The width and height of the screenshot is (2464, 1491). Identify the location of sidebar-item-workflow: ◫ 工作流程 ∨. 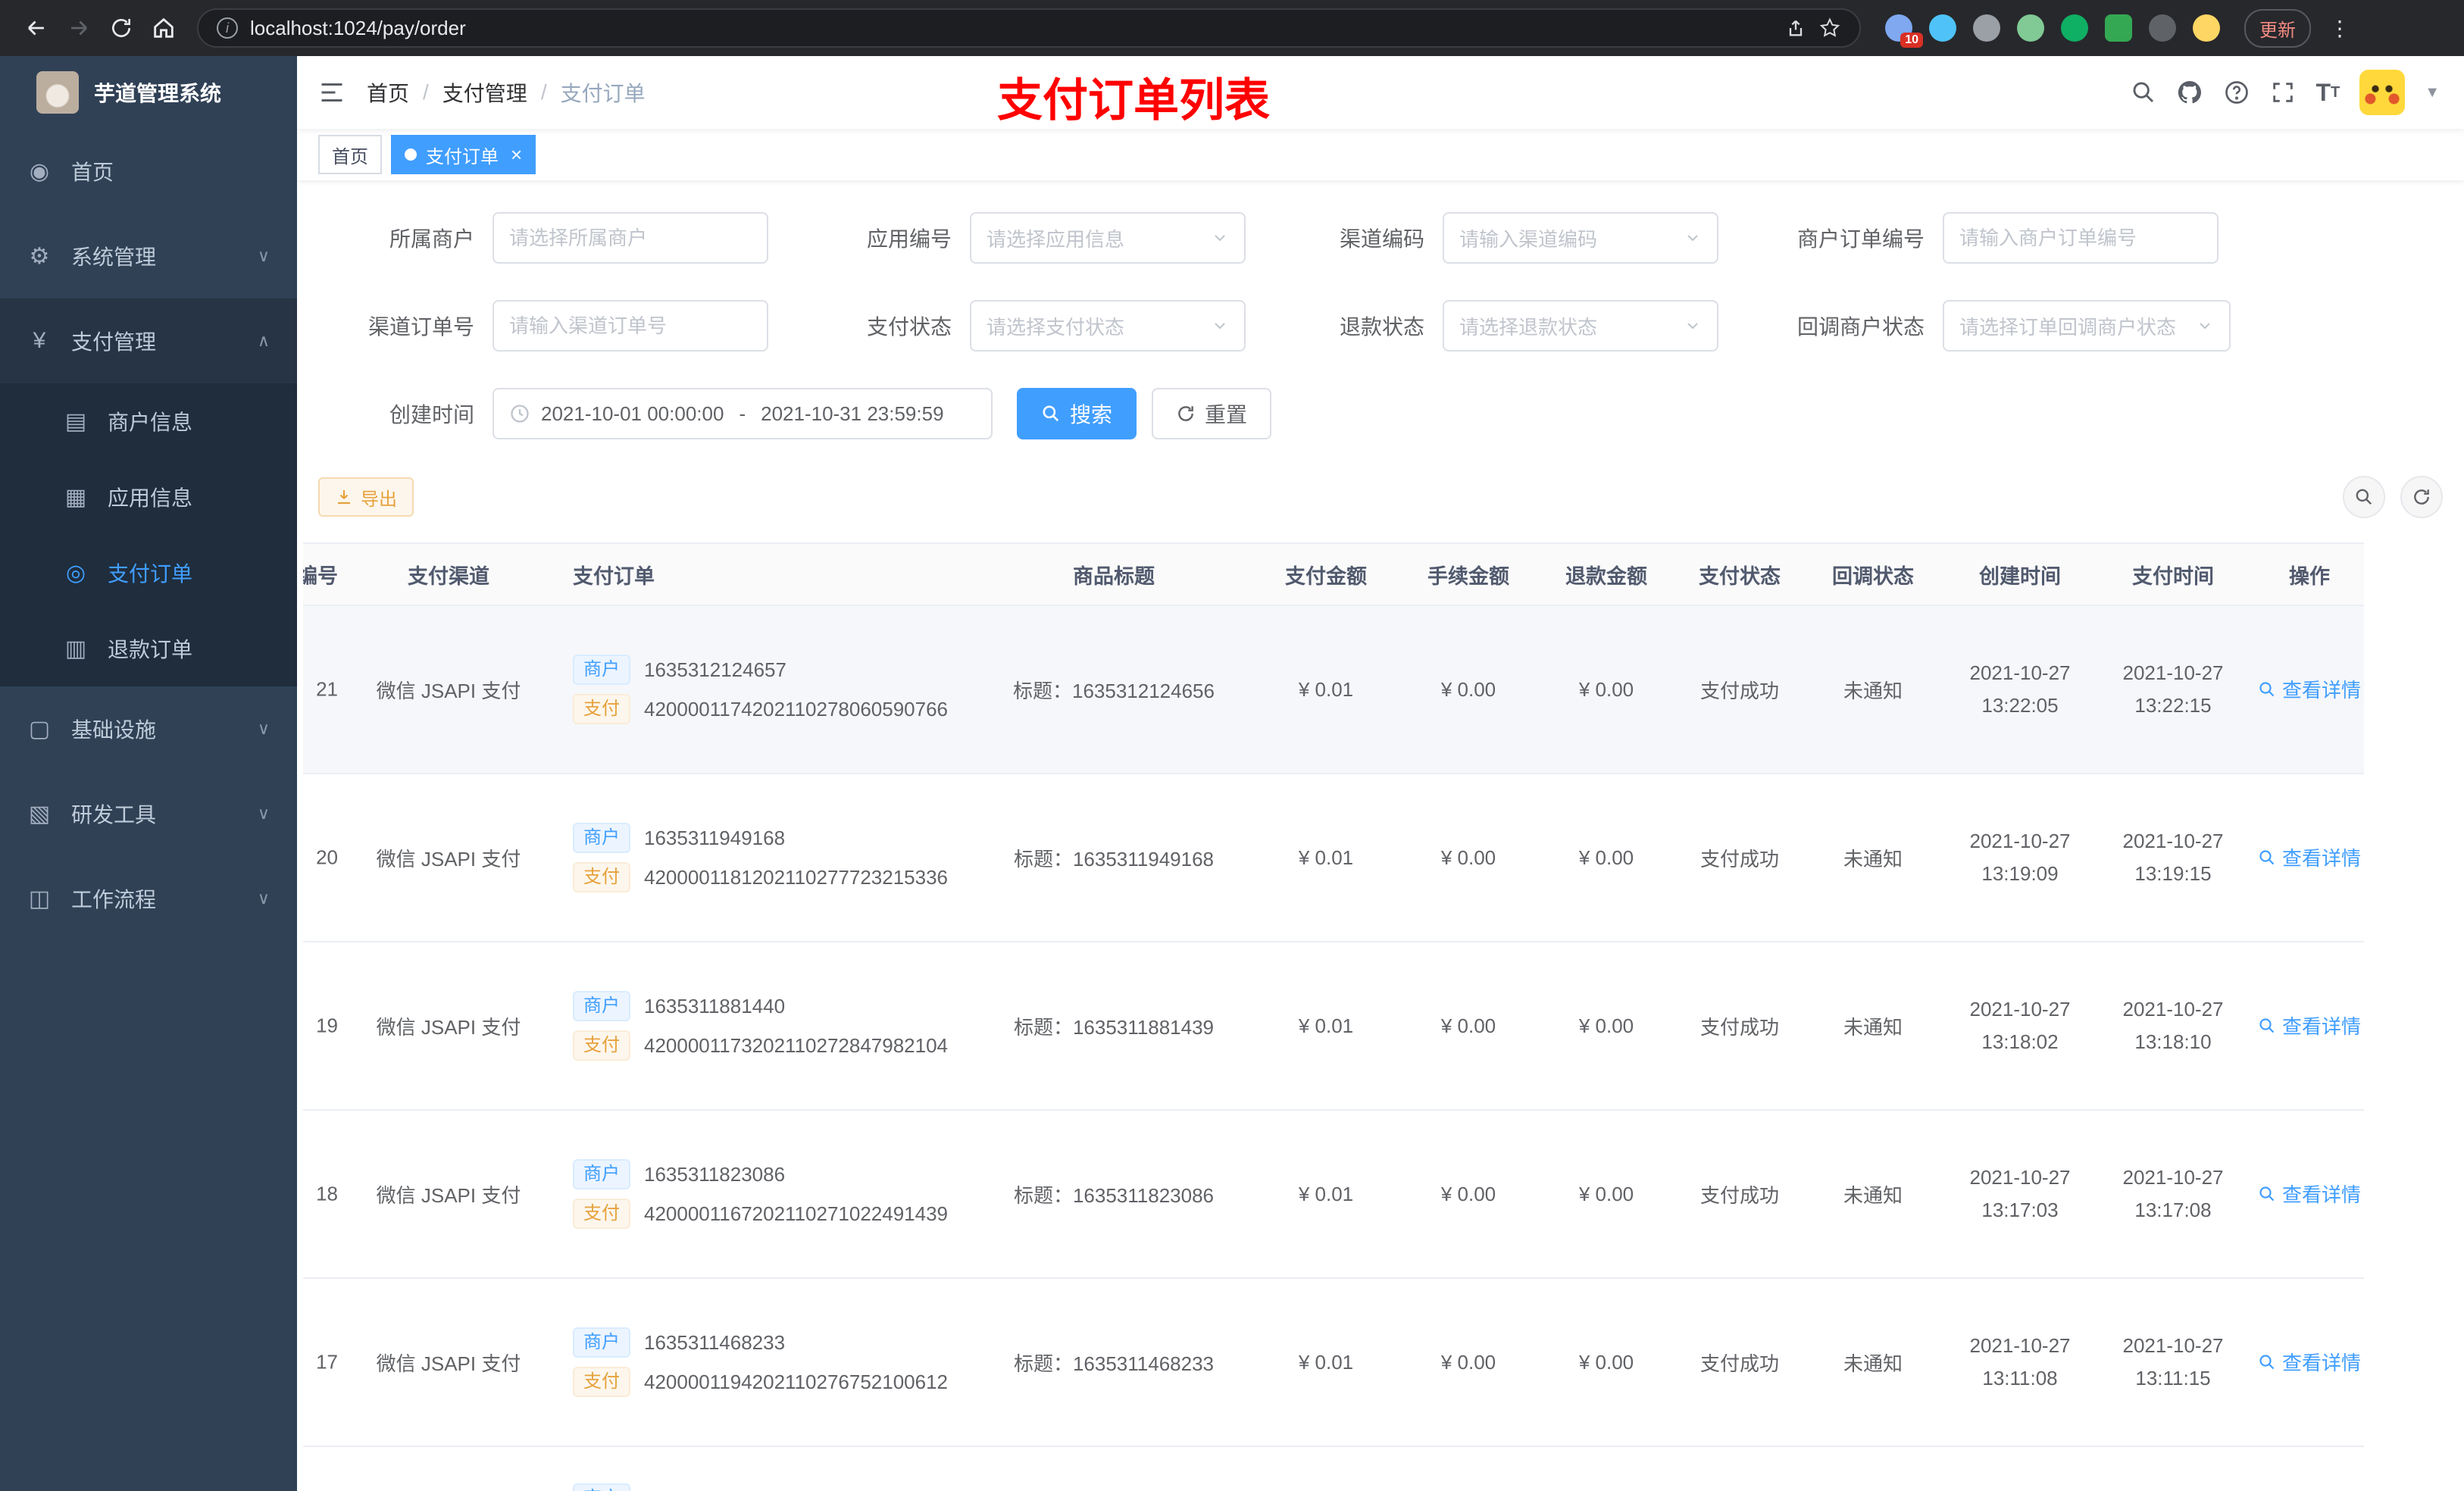
(148, 898).